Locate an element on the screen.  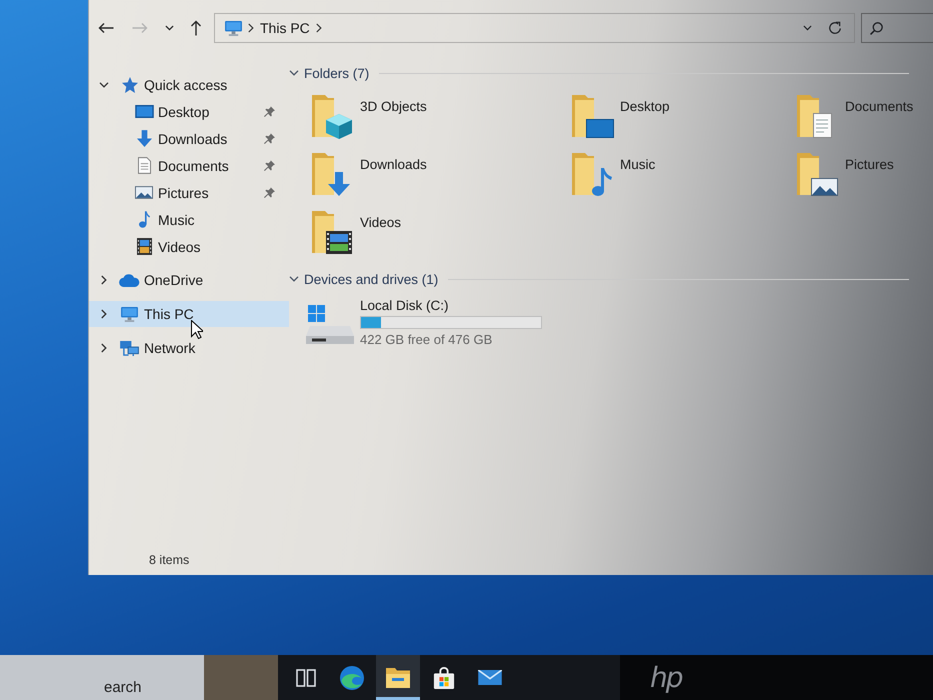
folder-item: Pictures is located at coordinates (862, 179).